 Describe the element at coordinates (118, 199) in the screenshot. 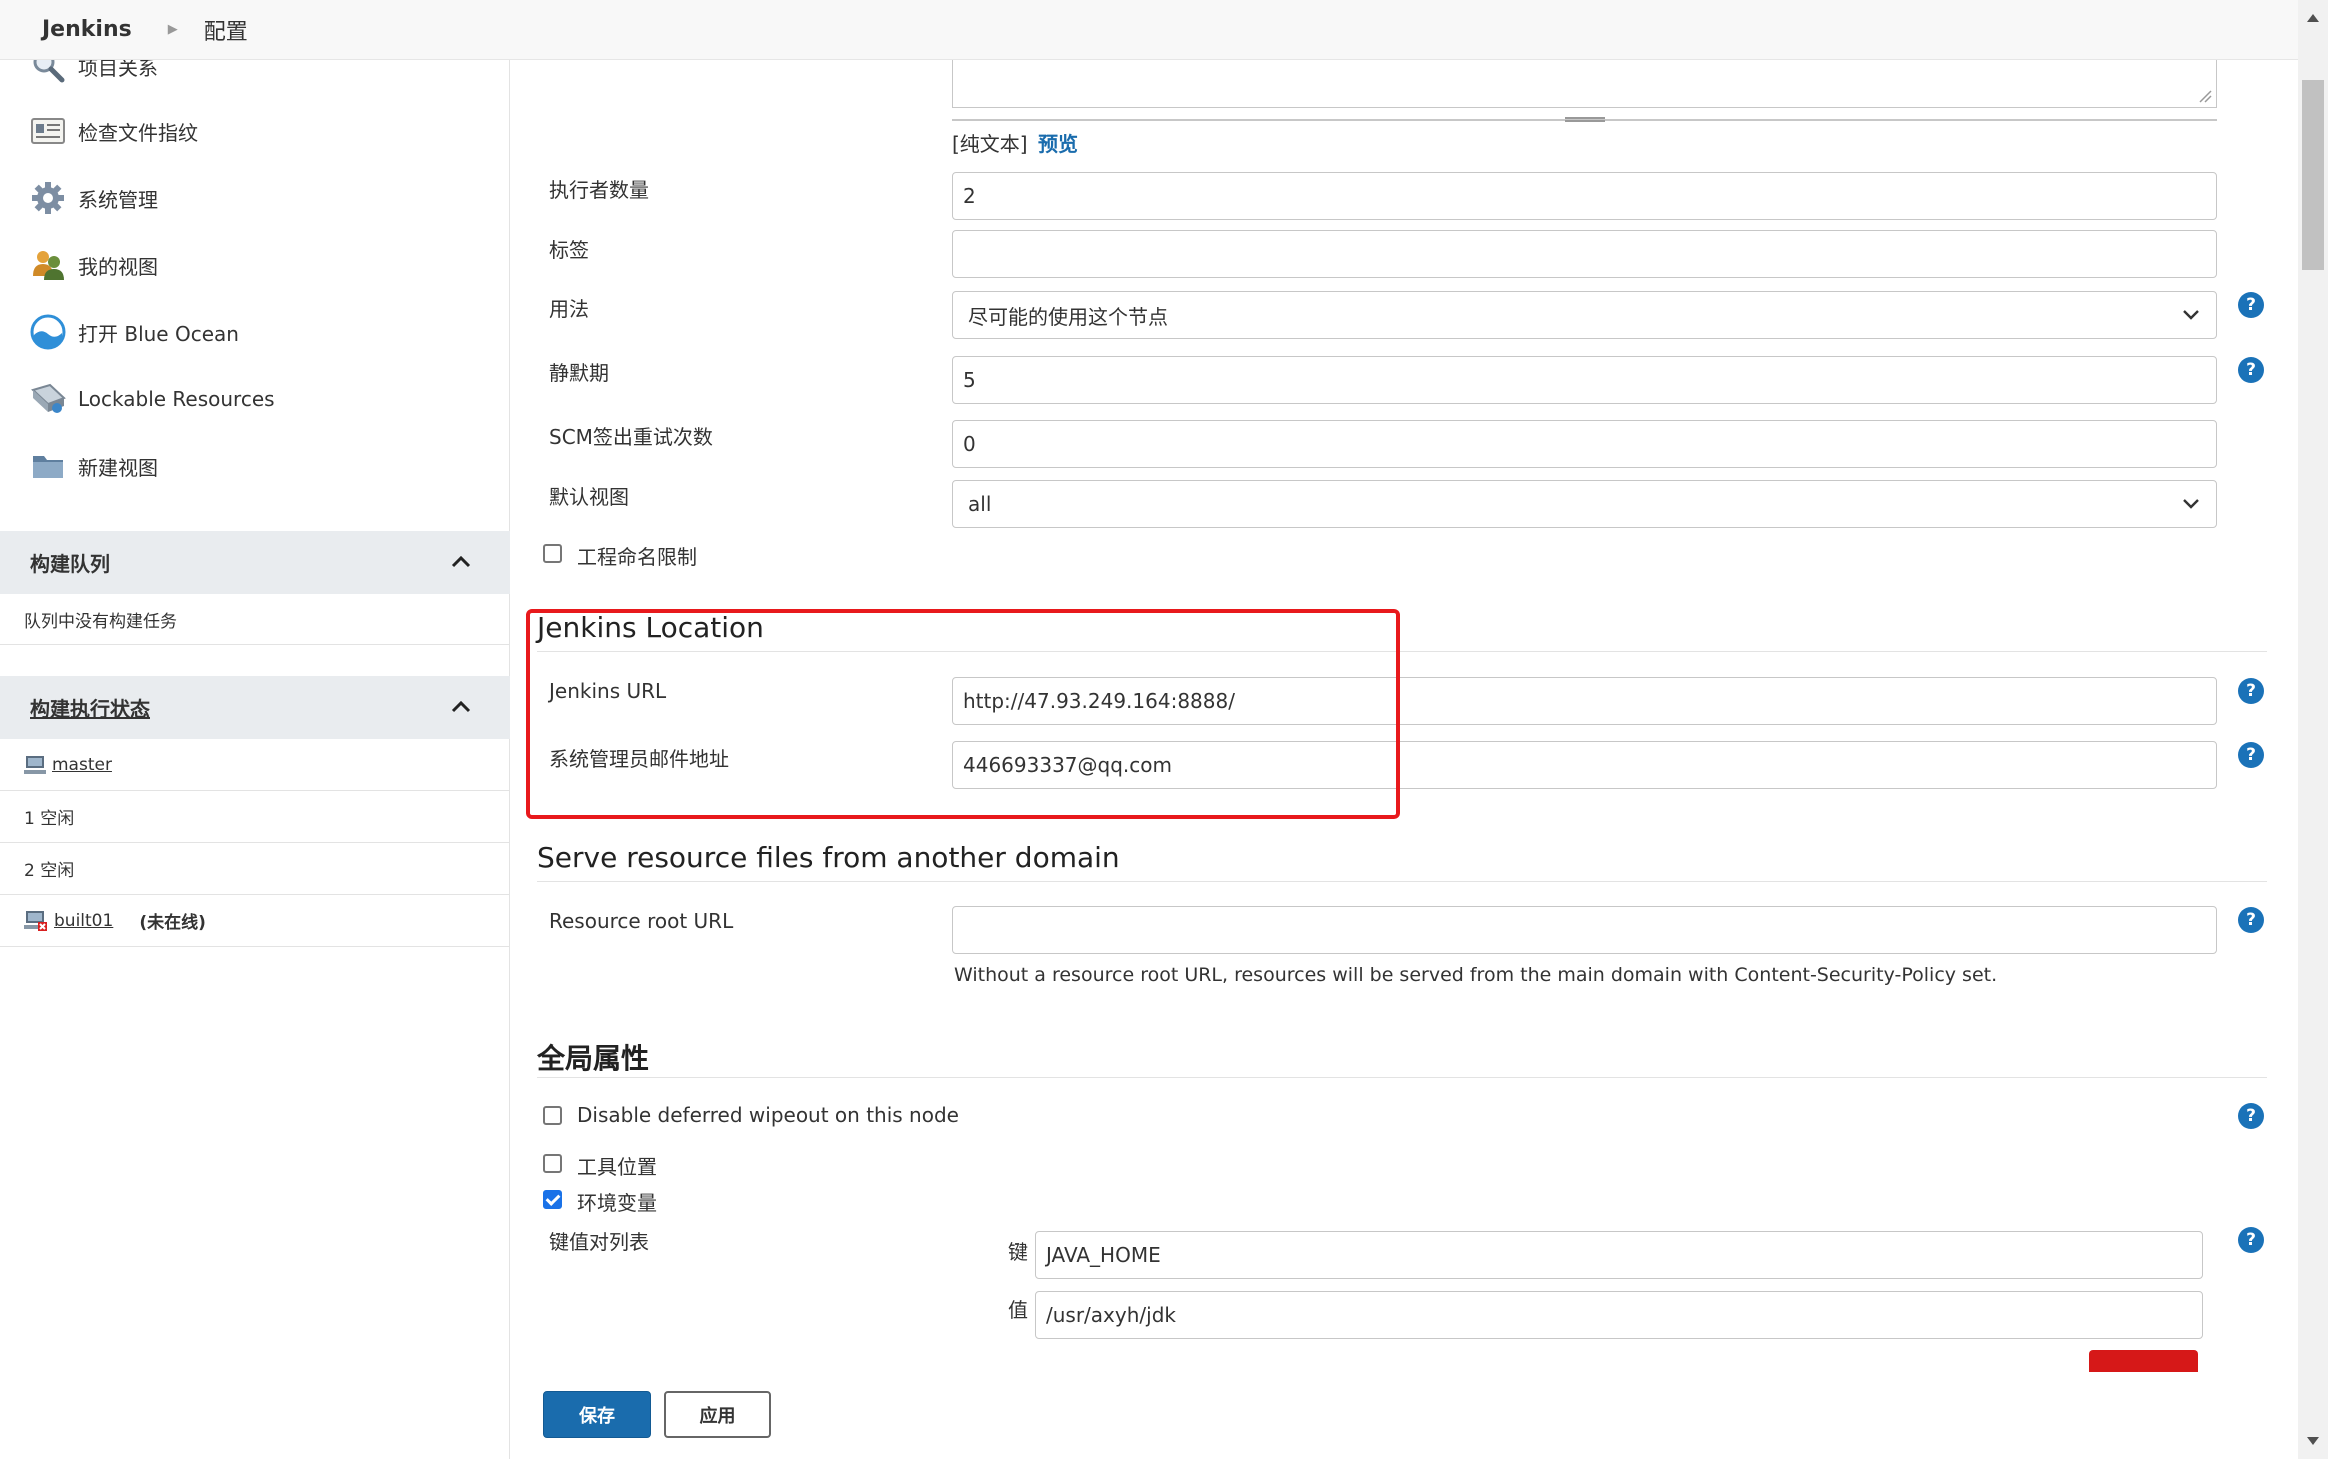

I see `task-label: 系统管理` at that location.